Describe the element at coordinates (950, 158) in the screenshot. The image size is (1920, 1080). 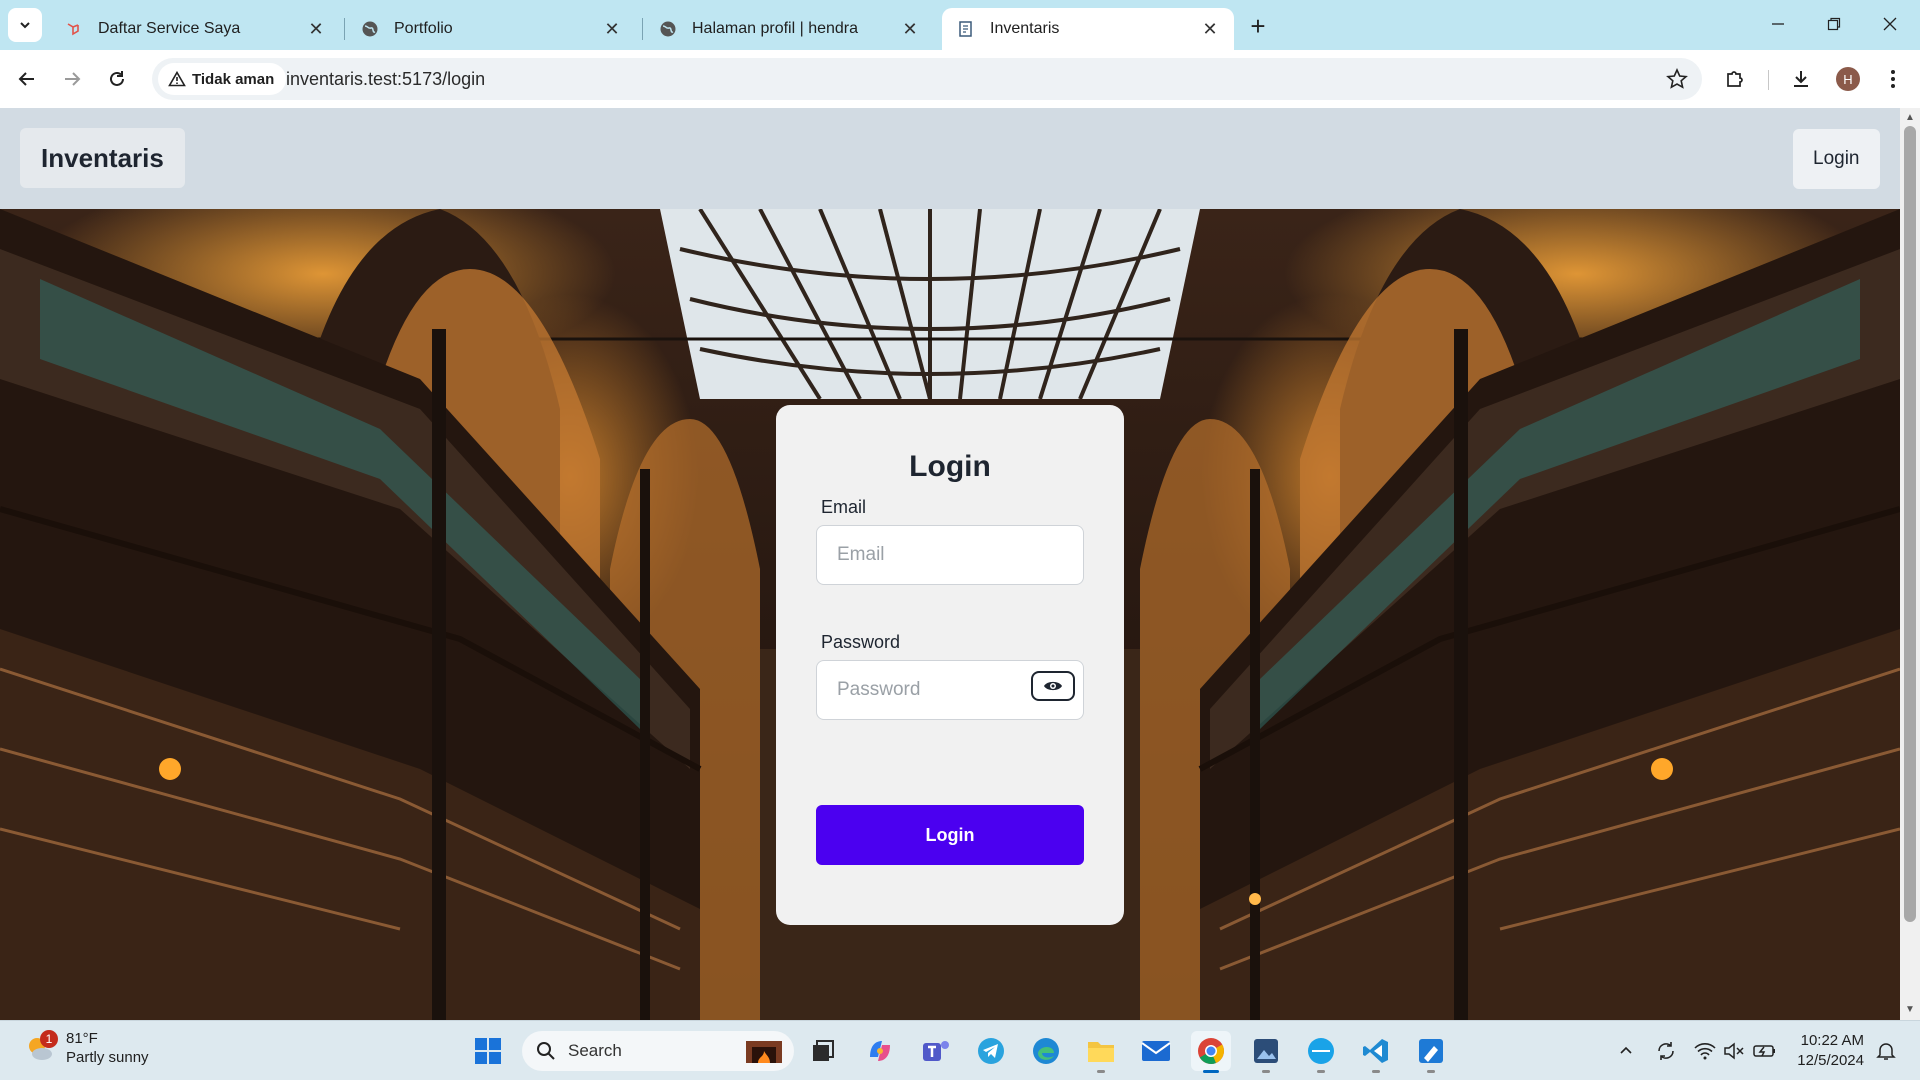
I see `app-header: Inventaris Login` at that location.